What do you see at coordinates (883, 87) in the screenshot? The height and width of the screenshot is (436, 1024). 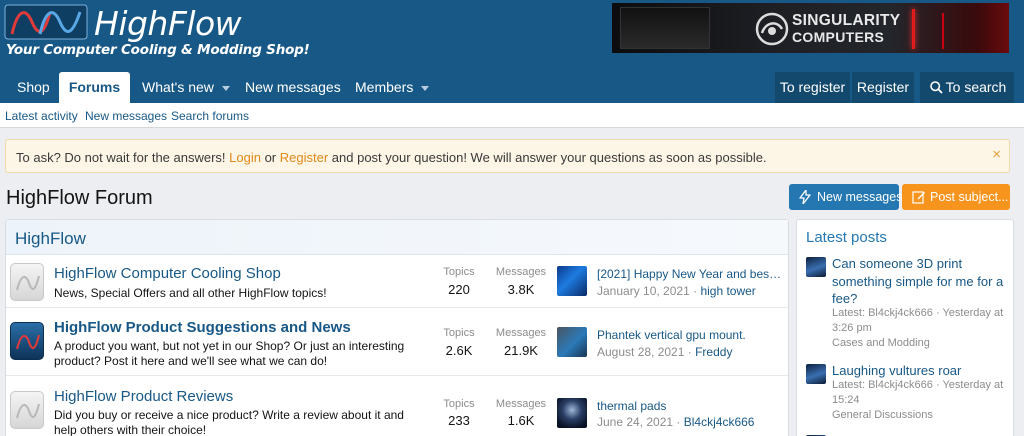 I see `register-button: Register` at bounding box center [883, 87].